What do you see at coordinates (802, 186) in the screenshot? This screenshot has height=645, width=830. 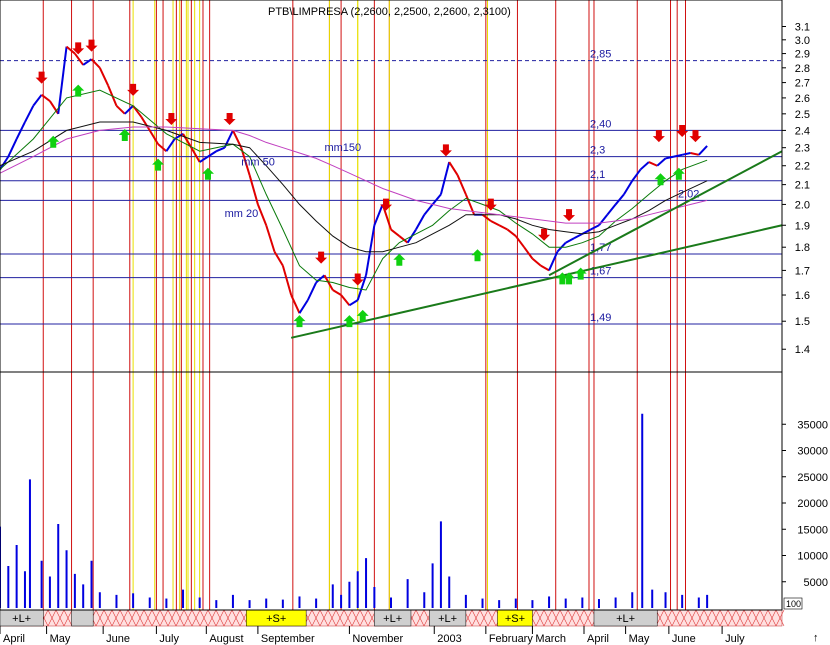 I see `price-tick-label: 2.1` at bounding box center [802, 186].